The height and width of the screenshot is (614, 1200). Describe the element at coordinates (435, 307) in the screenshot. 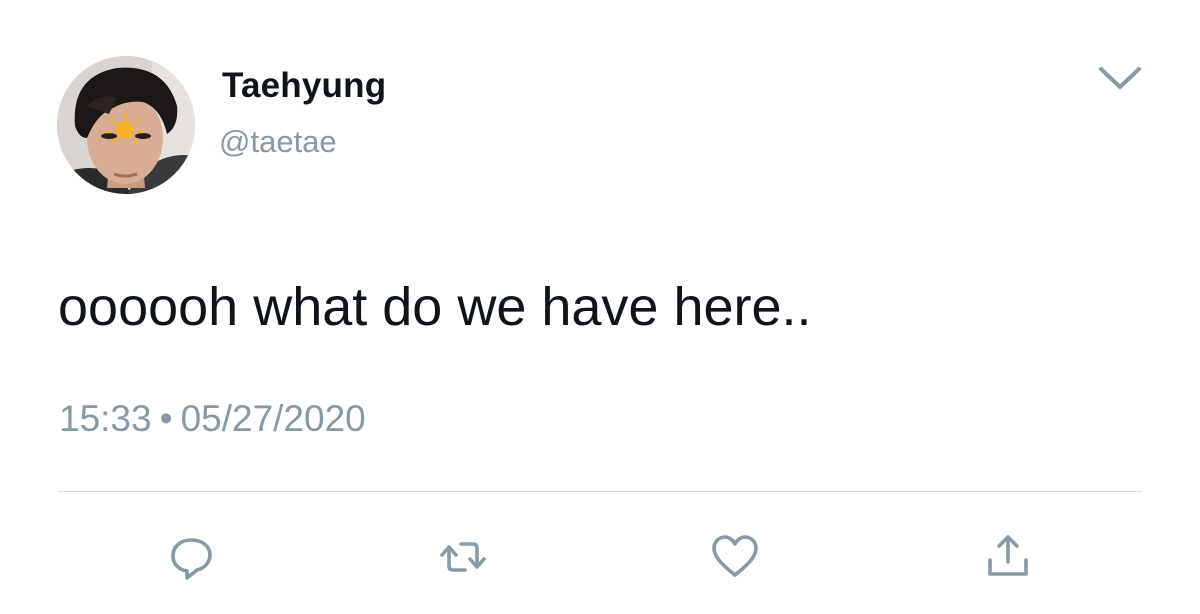

I see `tweet-text: oooooh what do we have here..` at that location.